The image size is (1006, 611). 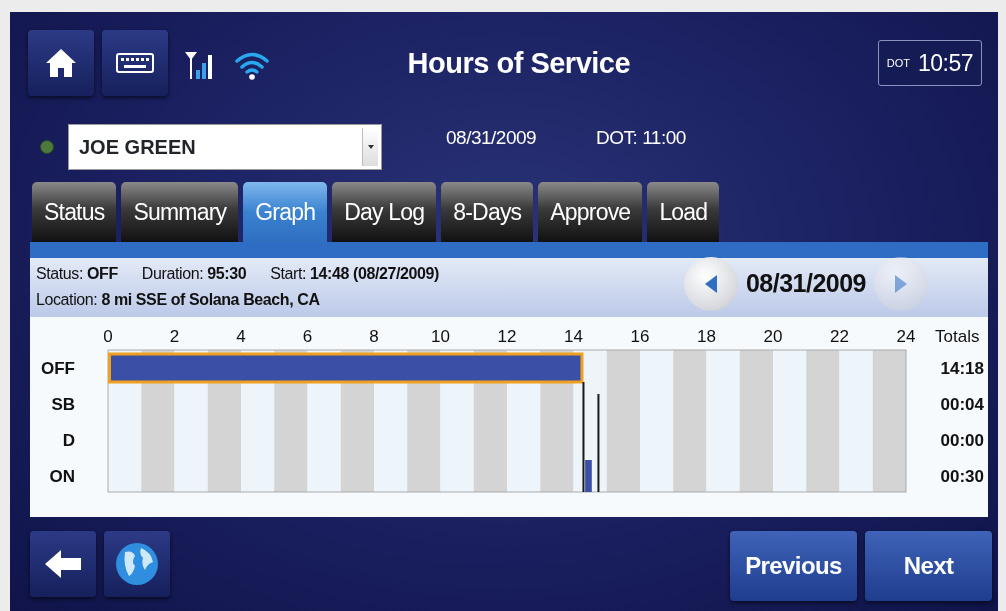 I want to click on hour-label: 0, so click(x=108, y=336).